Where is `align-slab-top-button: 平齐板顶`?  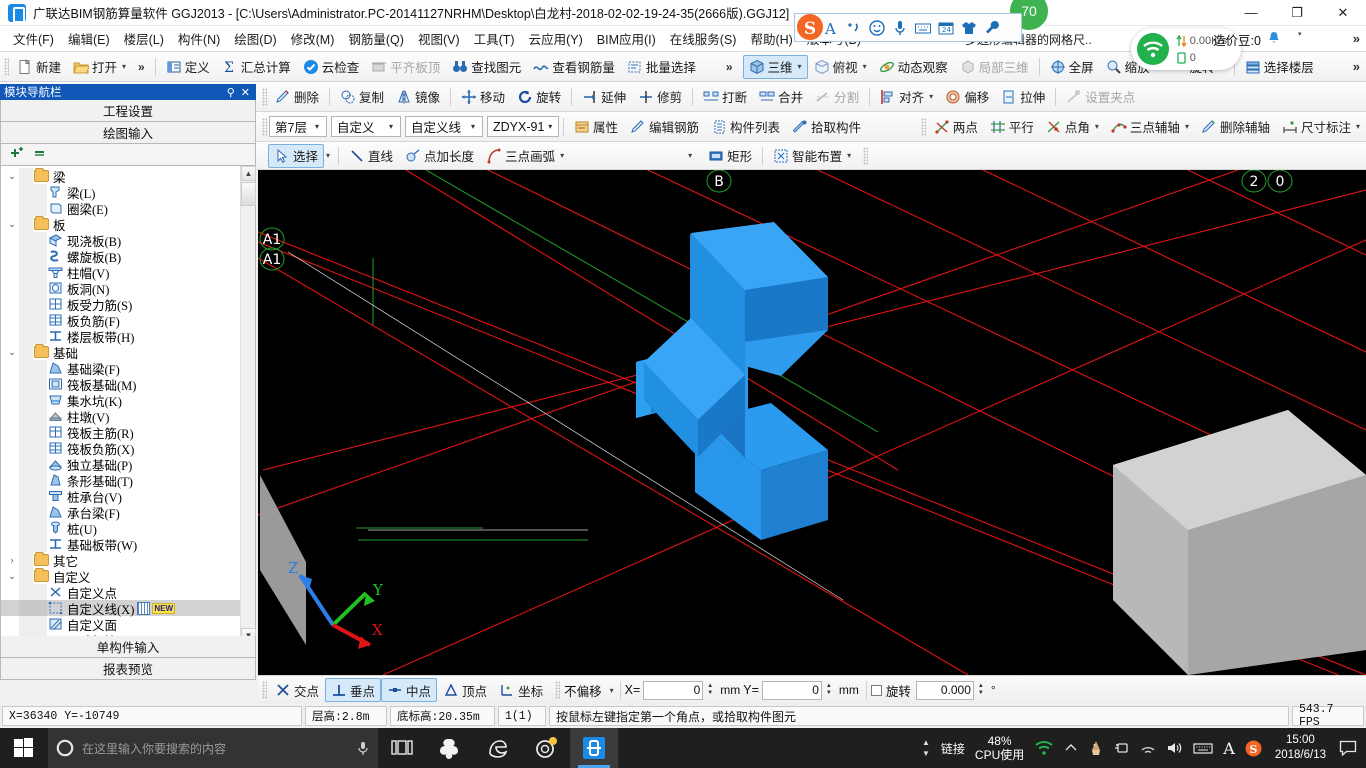 align-slab-top-button: 平齐板顶 is located at coordinates (405, 67).